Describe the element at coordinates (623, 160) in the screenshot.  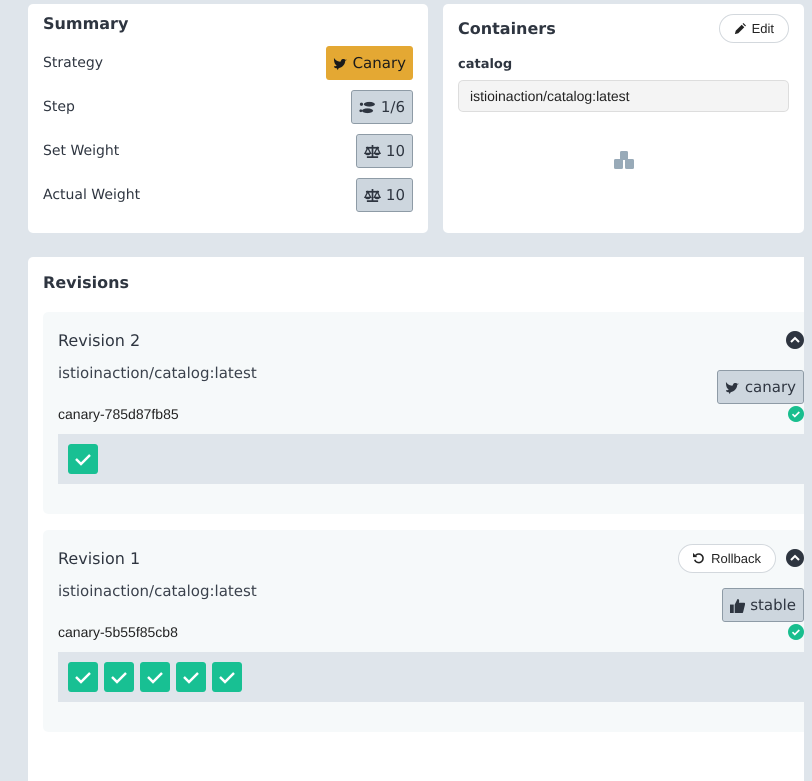
I see `boxes-icon` at that location.